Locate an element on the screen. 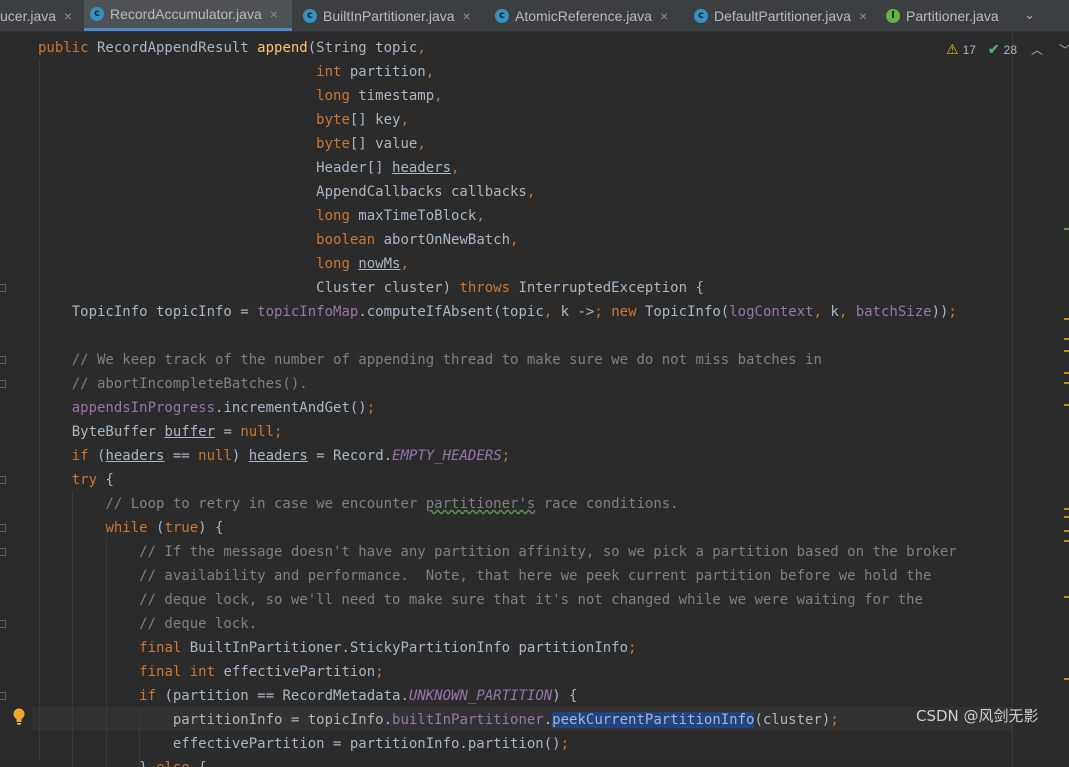 The width and height of the screenshot is (1069, 767). tab-producer: ucer.java × is located at coordinates (42, 15).